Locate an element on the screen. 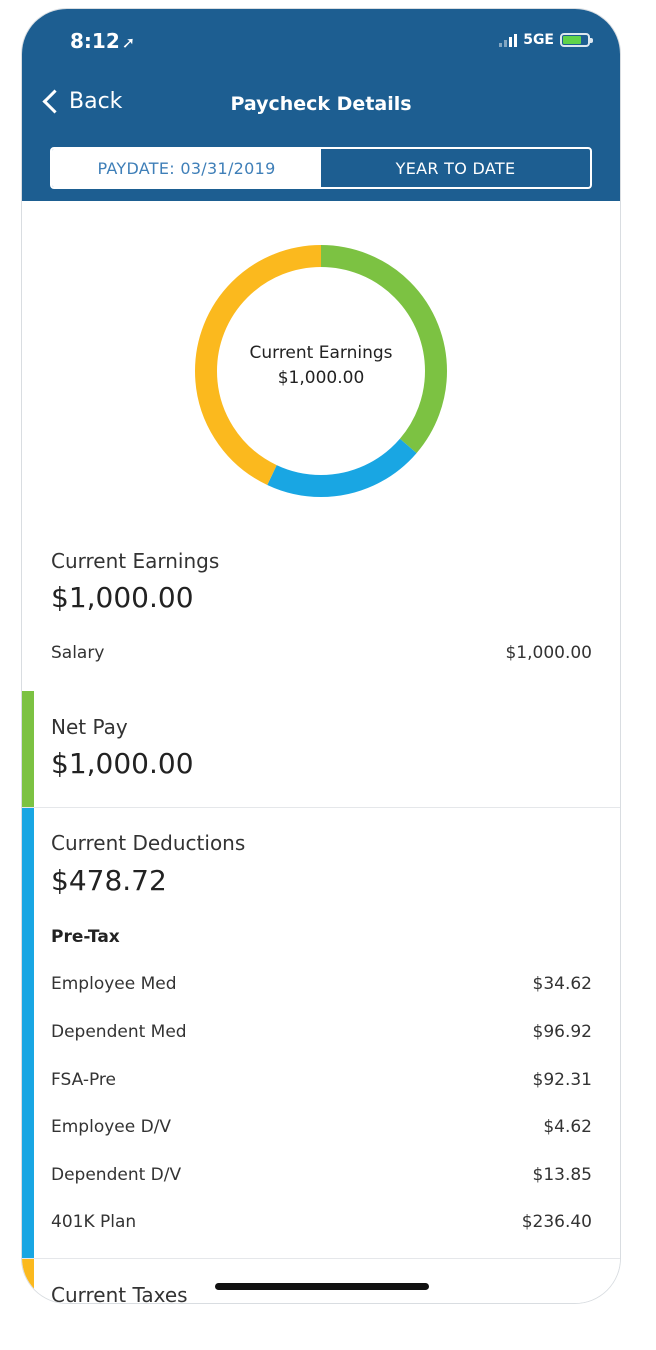 This screenshot has width=656, height=1350. tab-paydate: PAYDATE: 03/31/2019 is located at coordinates (186, 168).